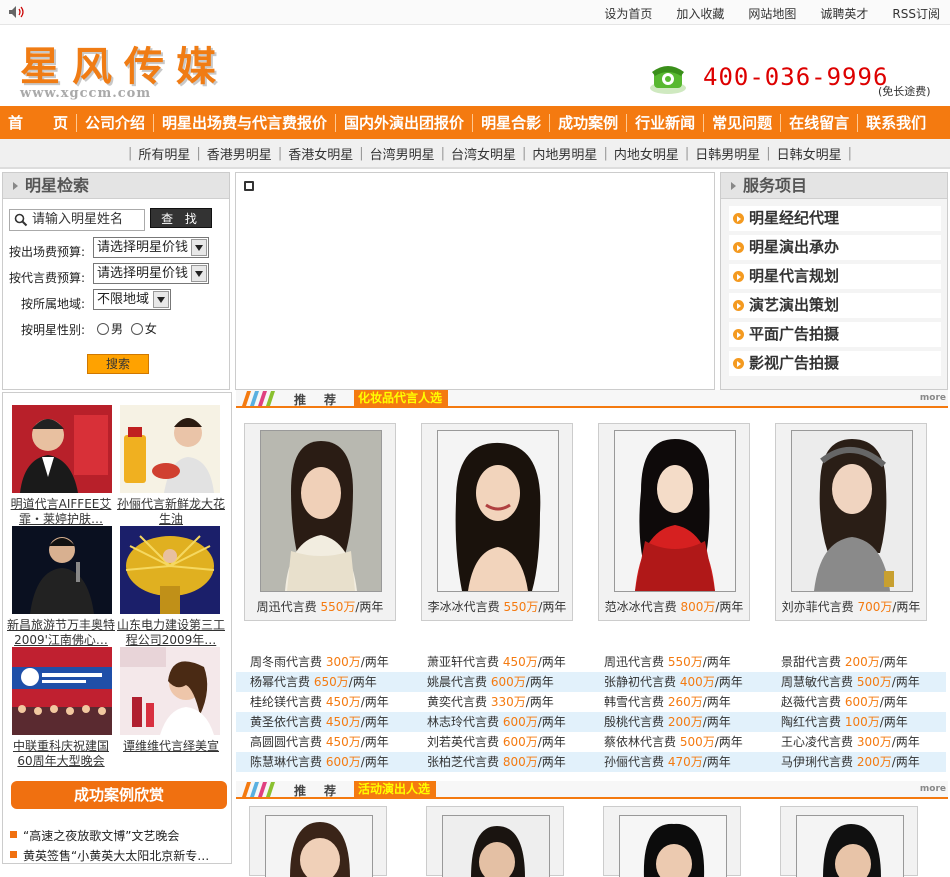 The image size is (950, 877). Describe the element at coordinates (835, 218) in the screenshot. I see `service-agency: 明星经纪代理` at that location.